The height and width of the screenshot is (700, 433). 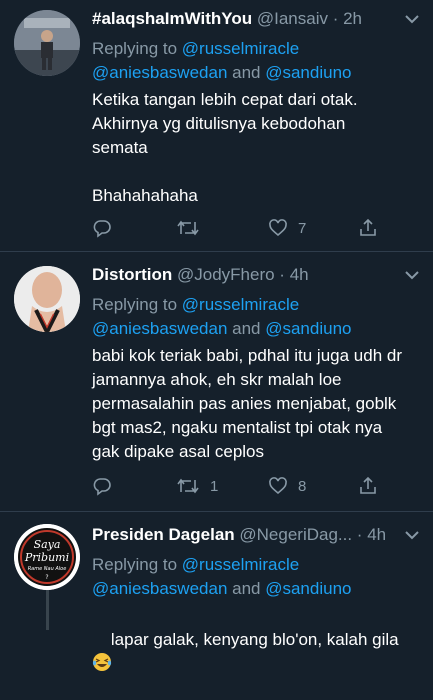 I want to click on like-button: 8, so click(x=287, y=486).